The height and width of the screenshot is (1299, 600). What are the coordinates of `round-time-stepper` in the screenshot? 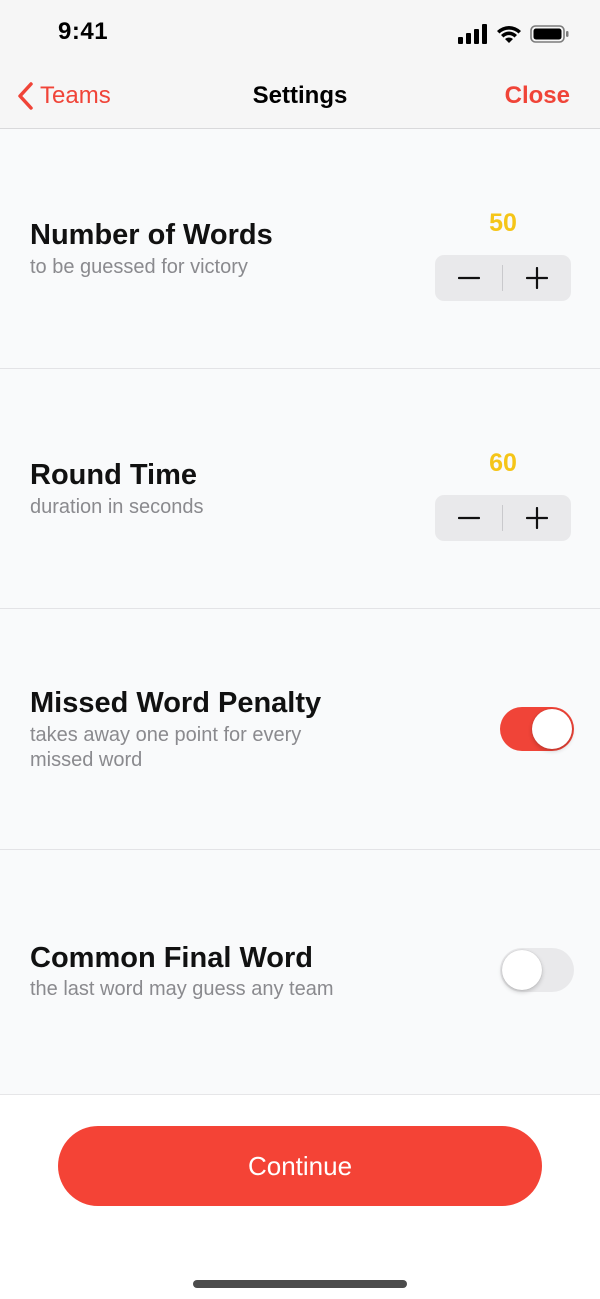 It's located at (503, 518).